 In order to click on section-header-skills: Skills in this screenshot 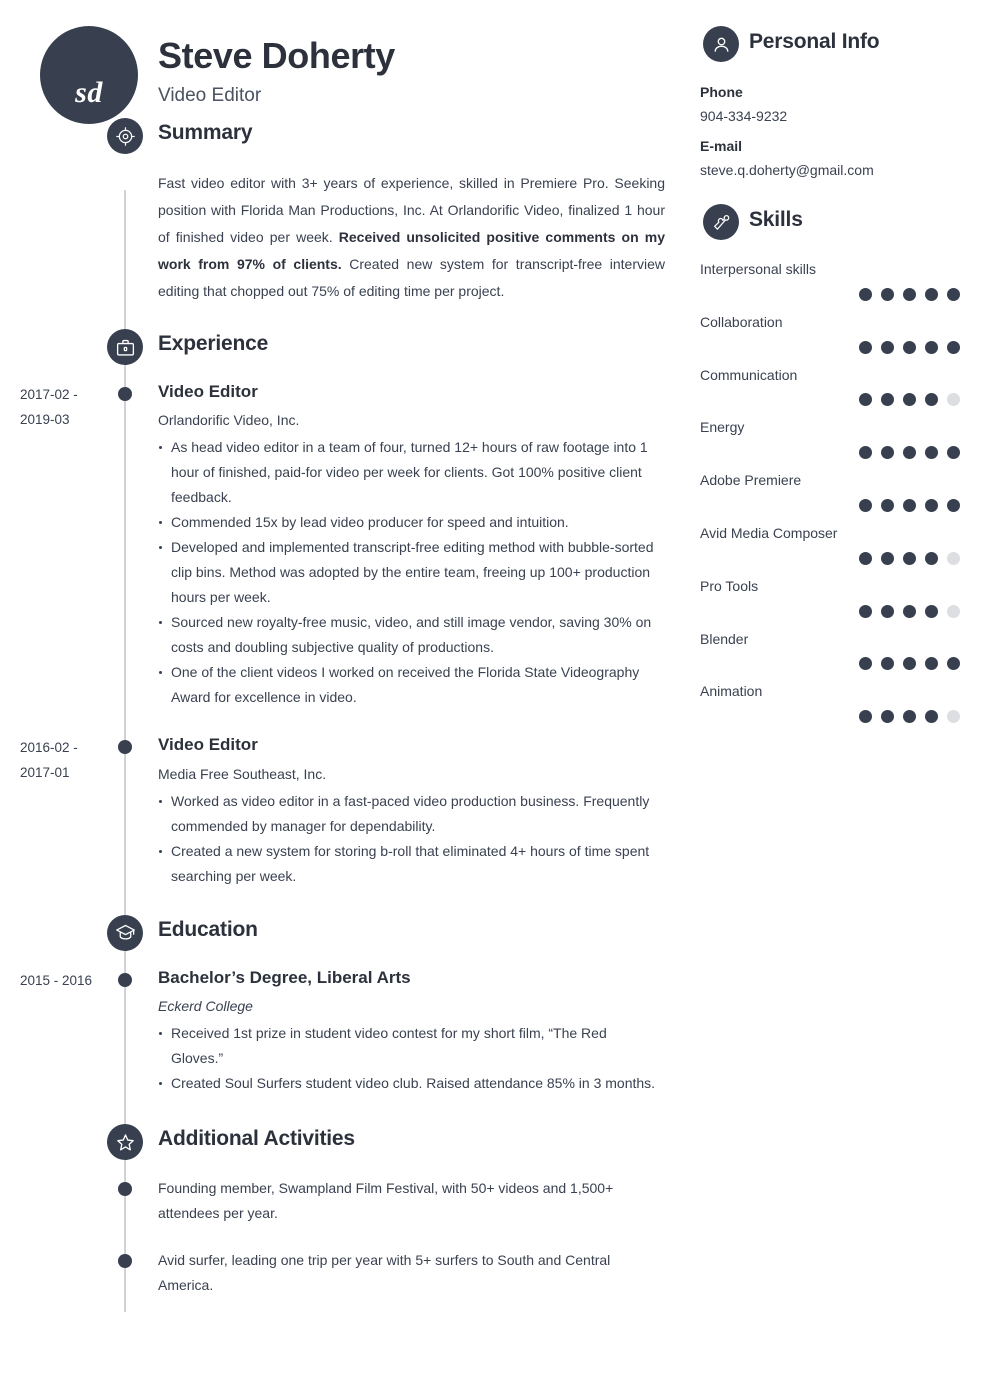, I will do `click(835, 226)`.